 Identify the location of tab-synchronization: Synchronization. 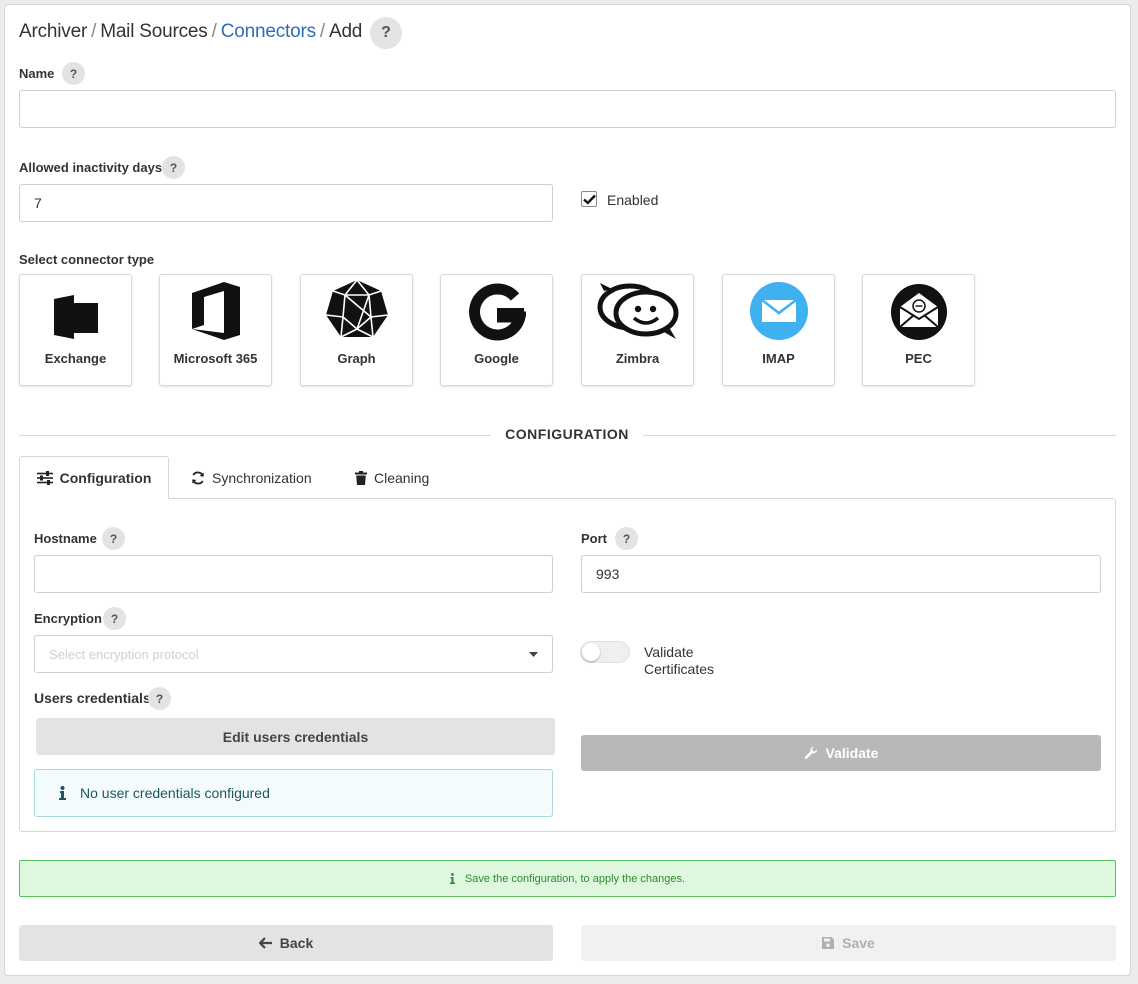
(251, 478).